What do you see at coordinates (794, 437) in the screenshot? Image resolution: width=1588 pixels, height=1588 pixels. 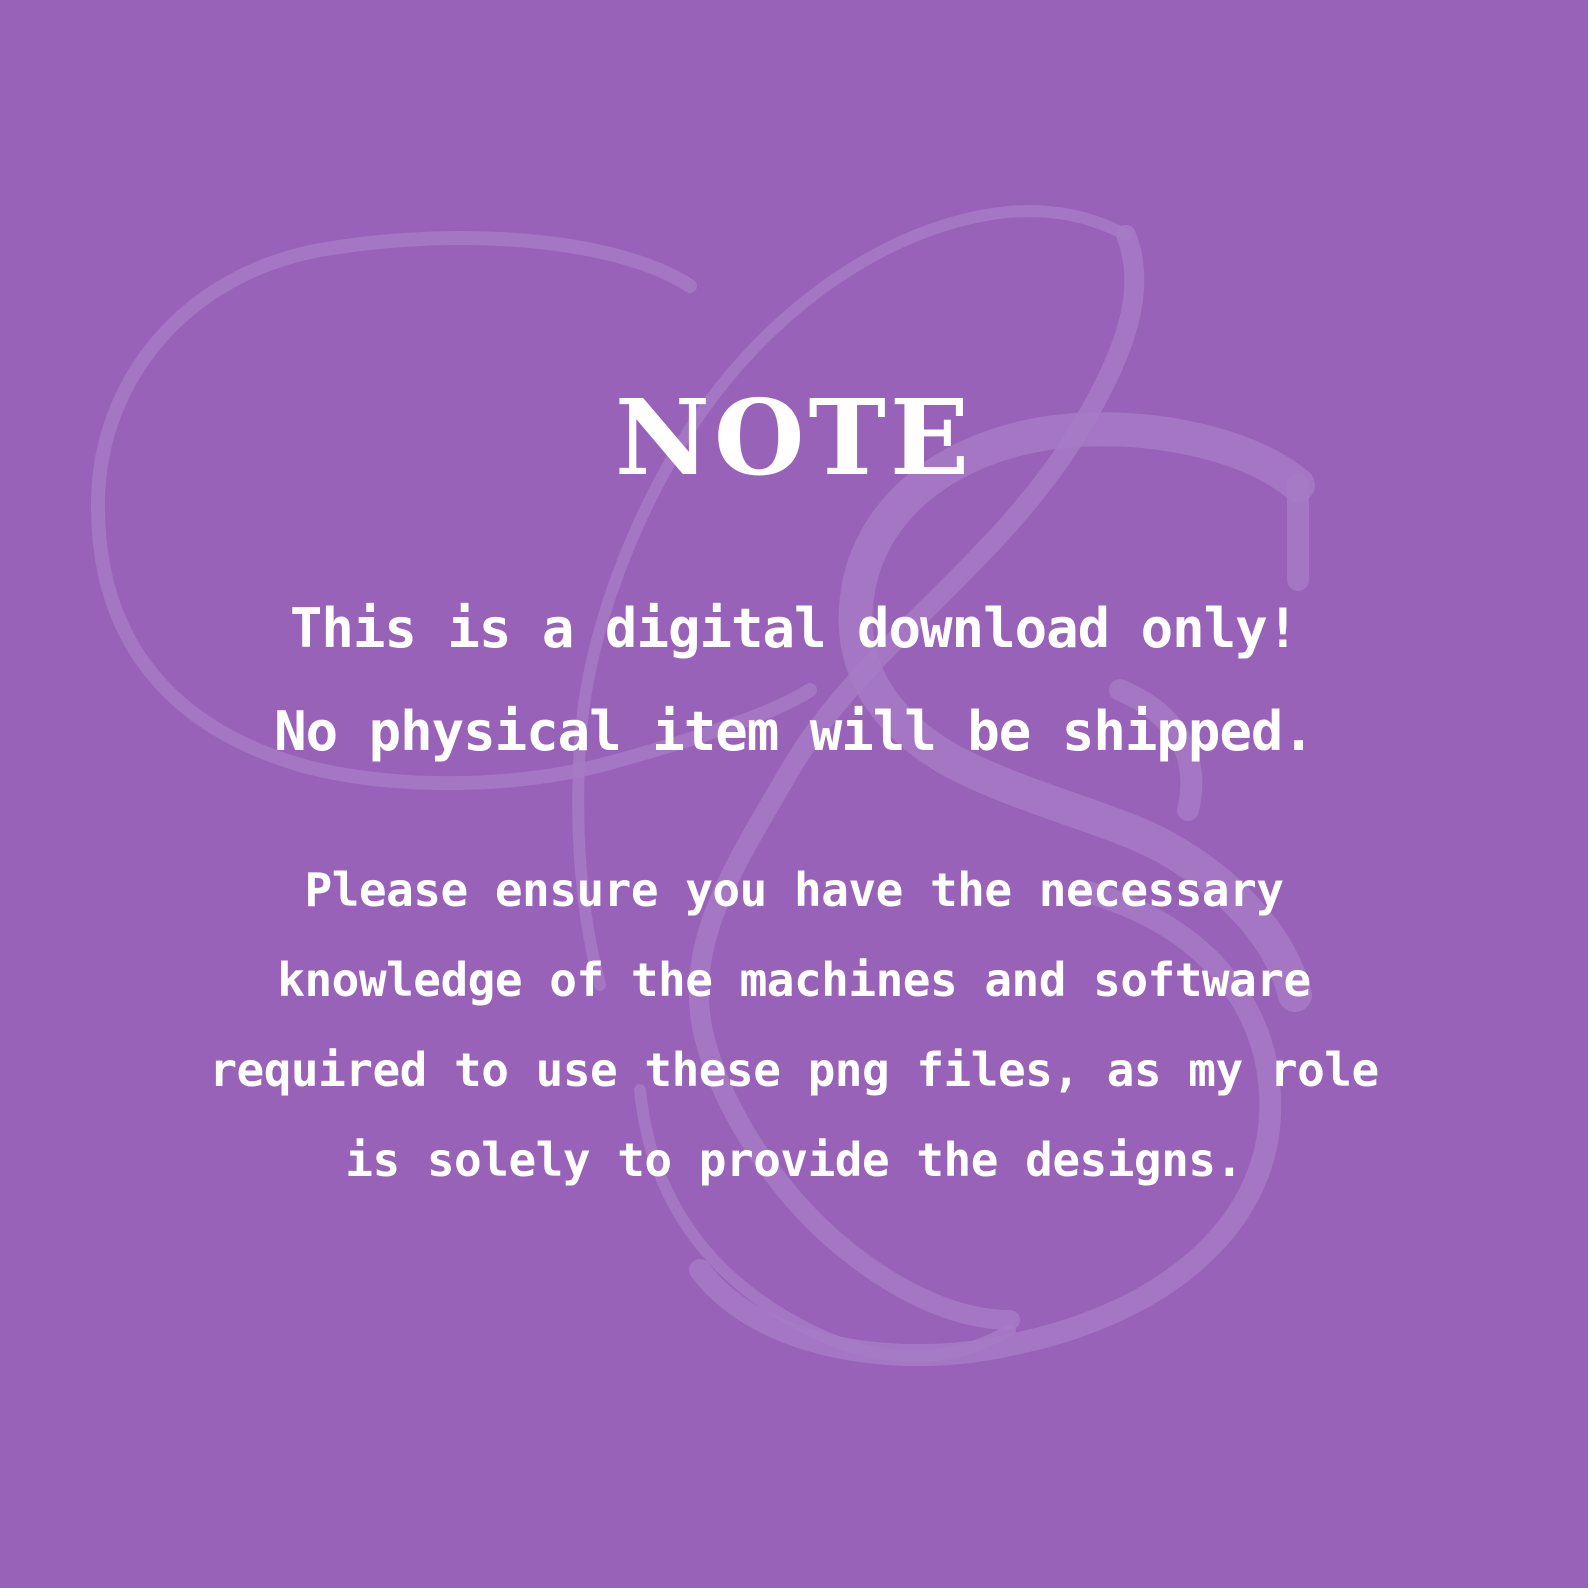 I see `note-title: NOTE` at bounding box center [794, 437].